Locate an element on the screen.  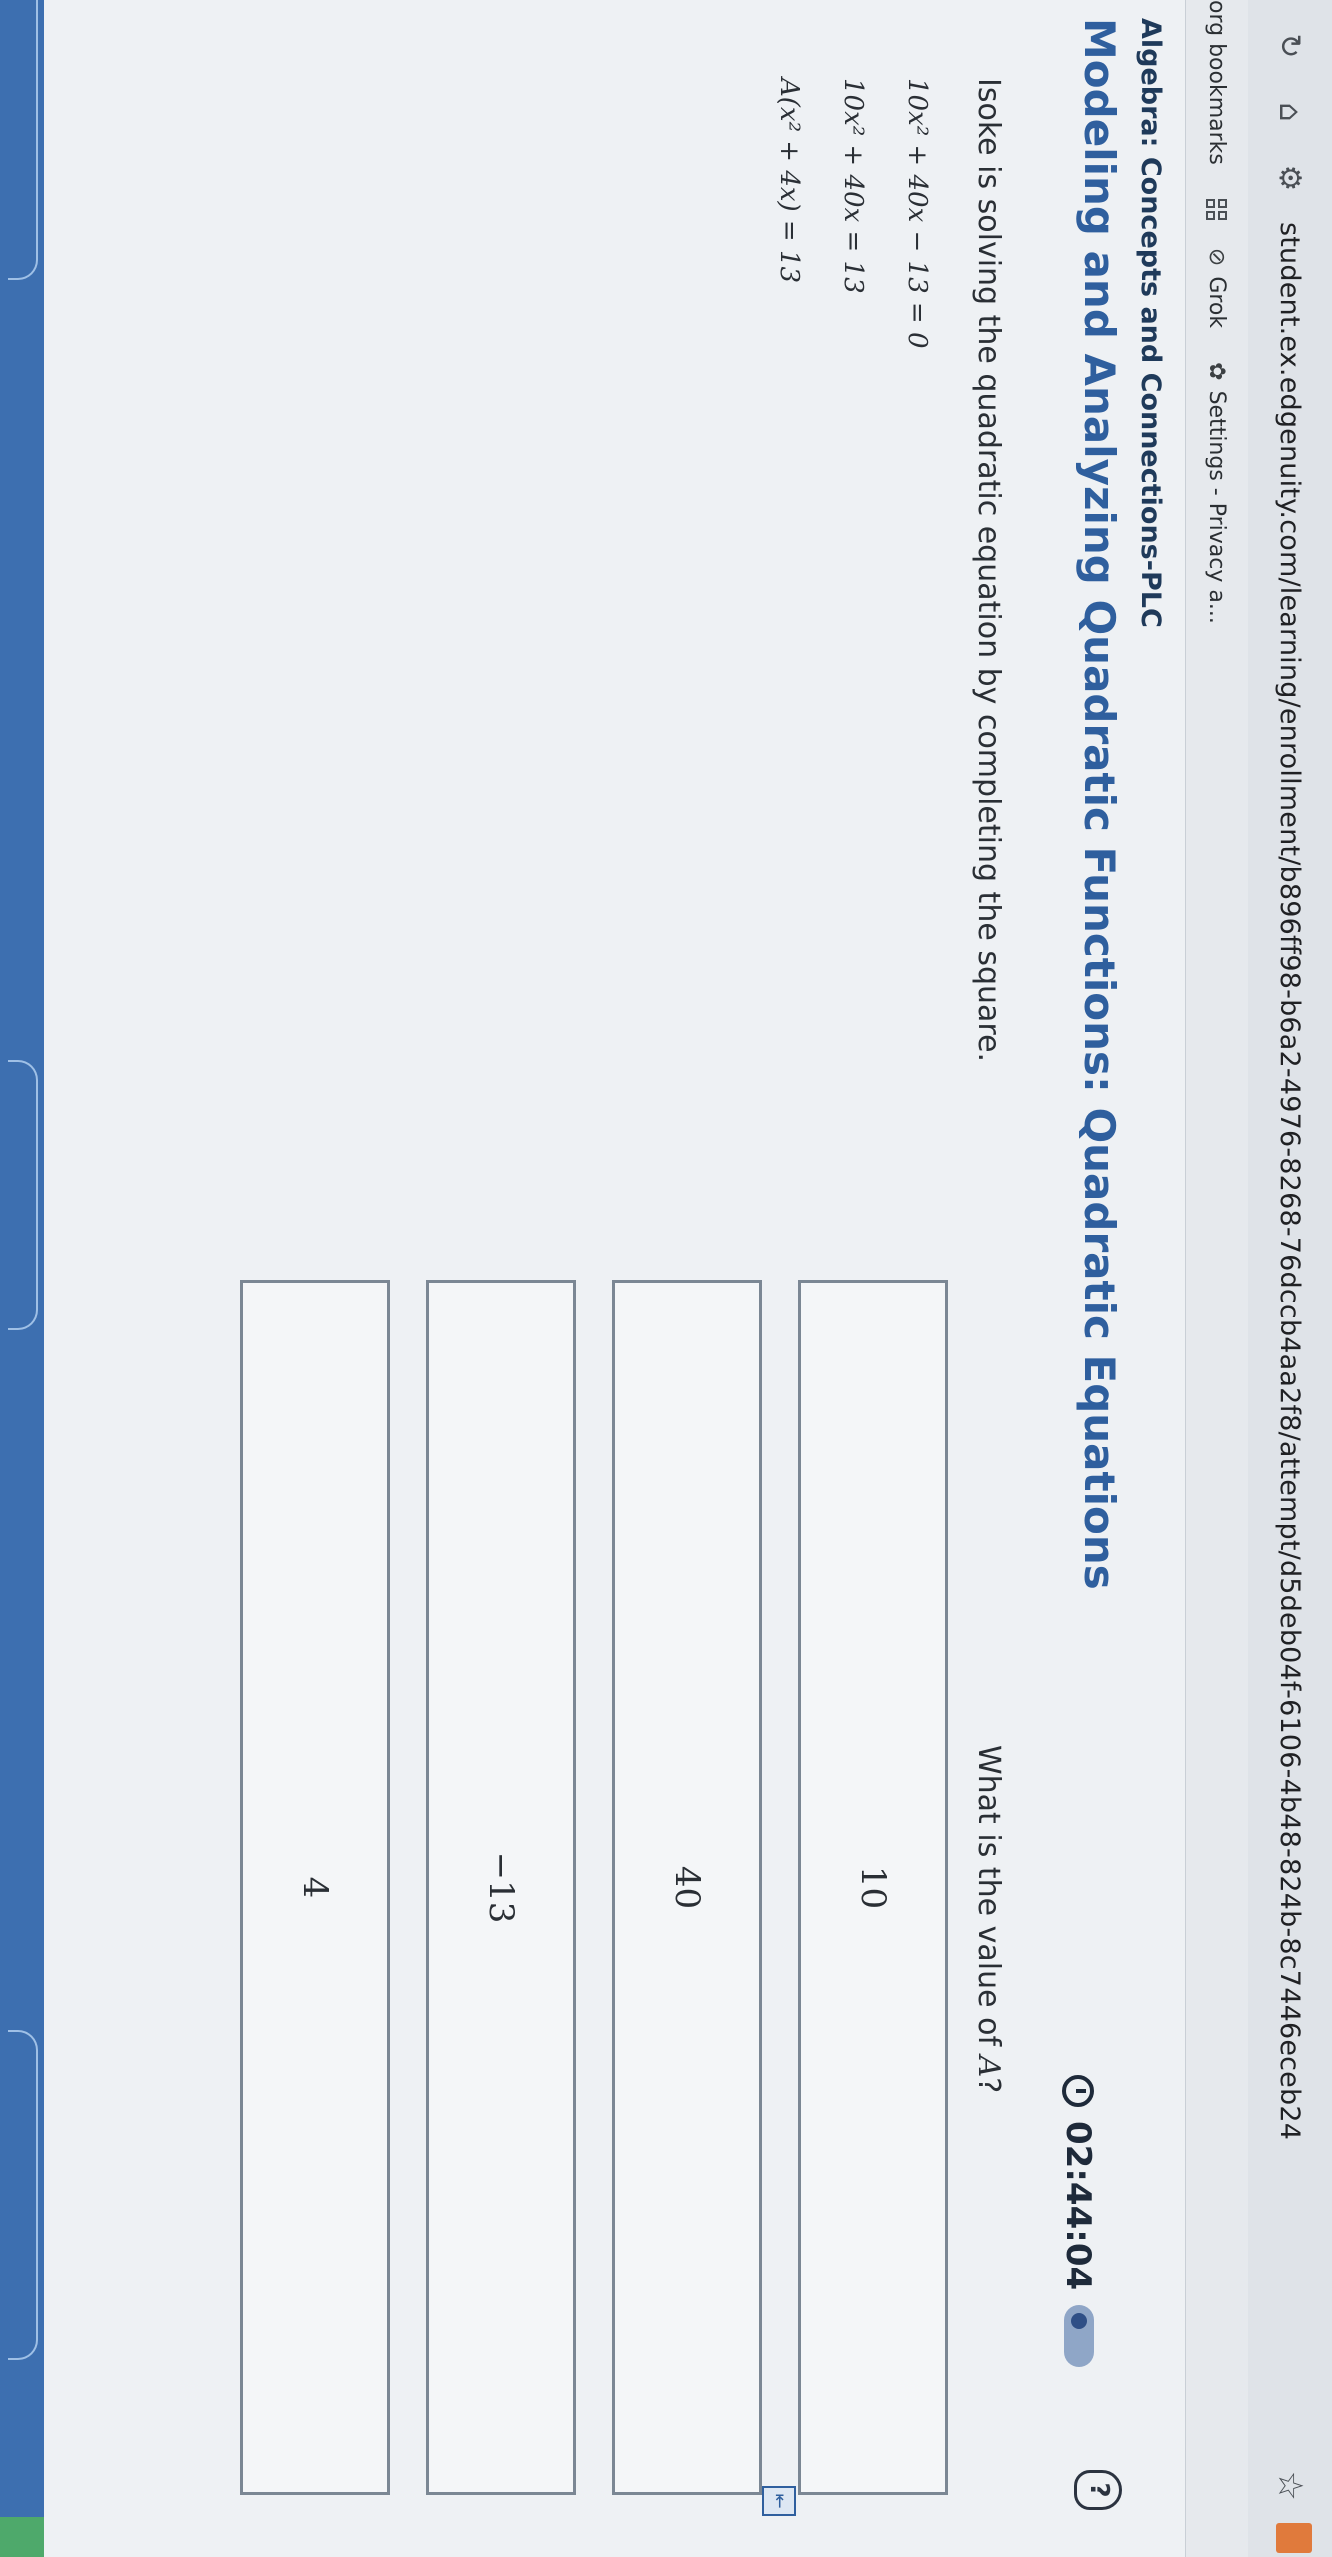
toggle-switch is located at coordinates (1079, 2336).